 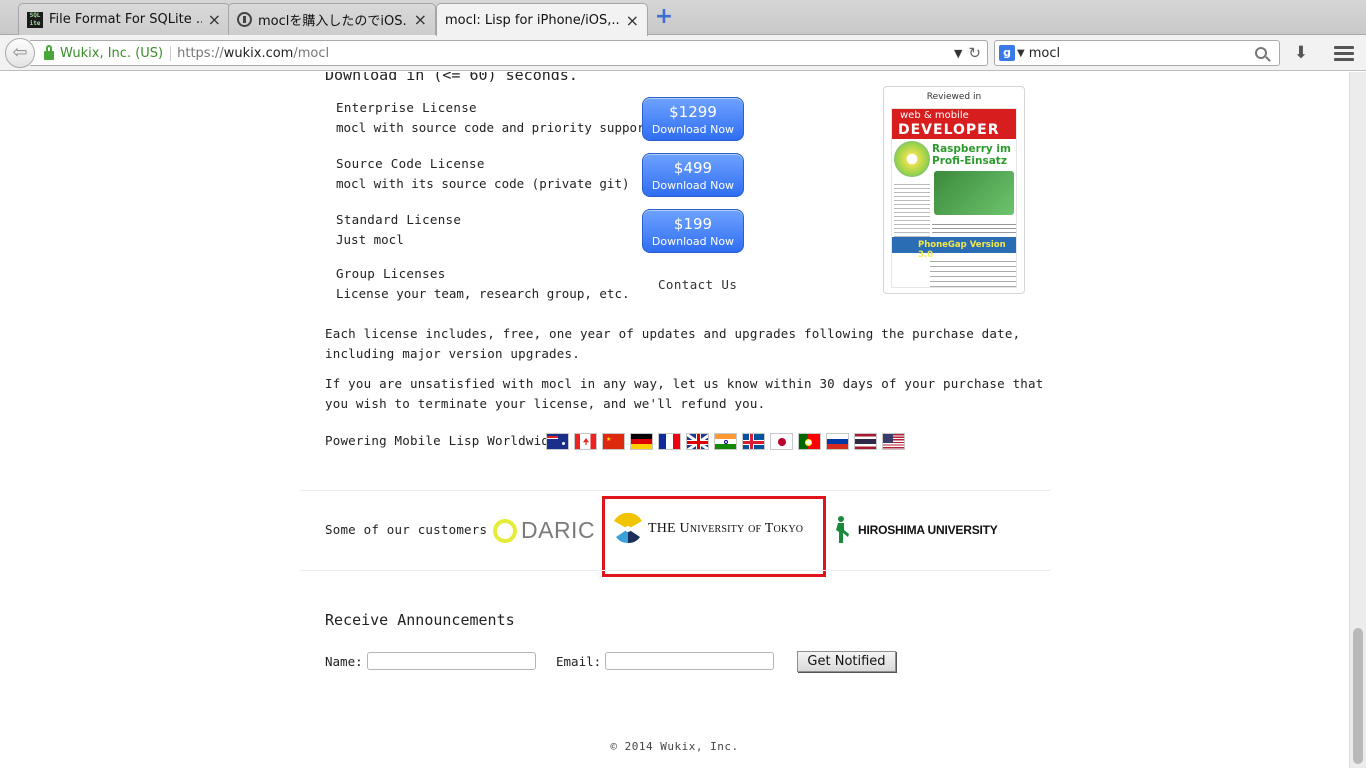 I want to click on magazine-masthead: web & mobile DEVELOPER, so click(x=954, y=124).